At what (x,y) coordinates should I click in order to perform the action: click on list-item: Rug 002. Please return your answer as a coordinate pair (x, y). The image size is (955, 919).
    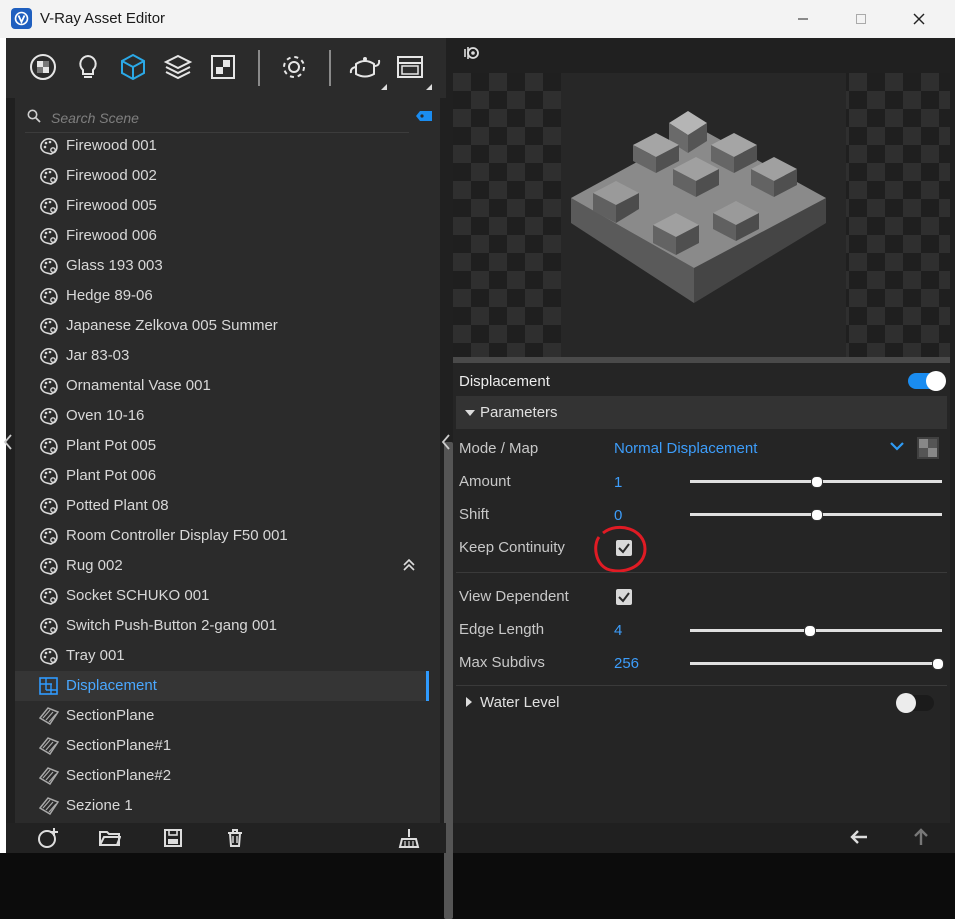
    Looking at the image, I should click on (221, 566).